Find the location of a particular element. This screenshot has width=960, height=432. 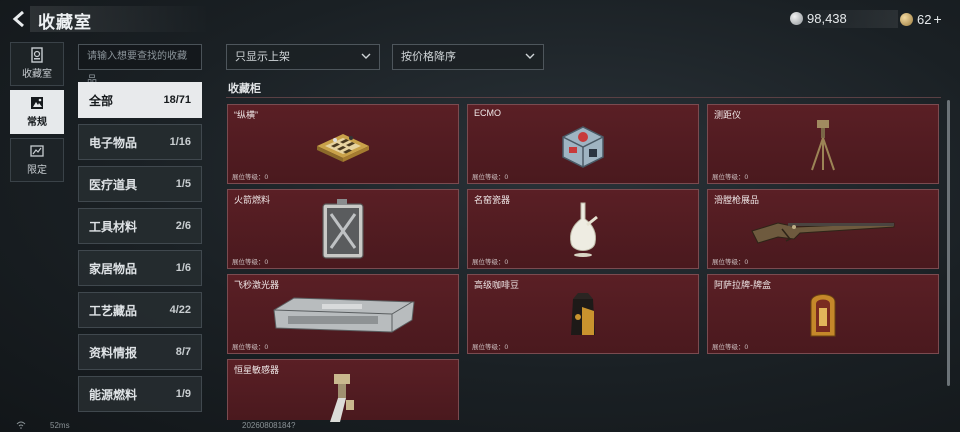

scrollbar is located at coordinates (948, 243).